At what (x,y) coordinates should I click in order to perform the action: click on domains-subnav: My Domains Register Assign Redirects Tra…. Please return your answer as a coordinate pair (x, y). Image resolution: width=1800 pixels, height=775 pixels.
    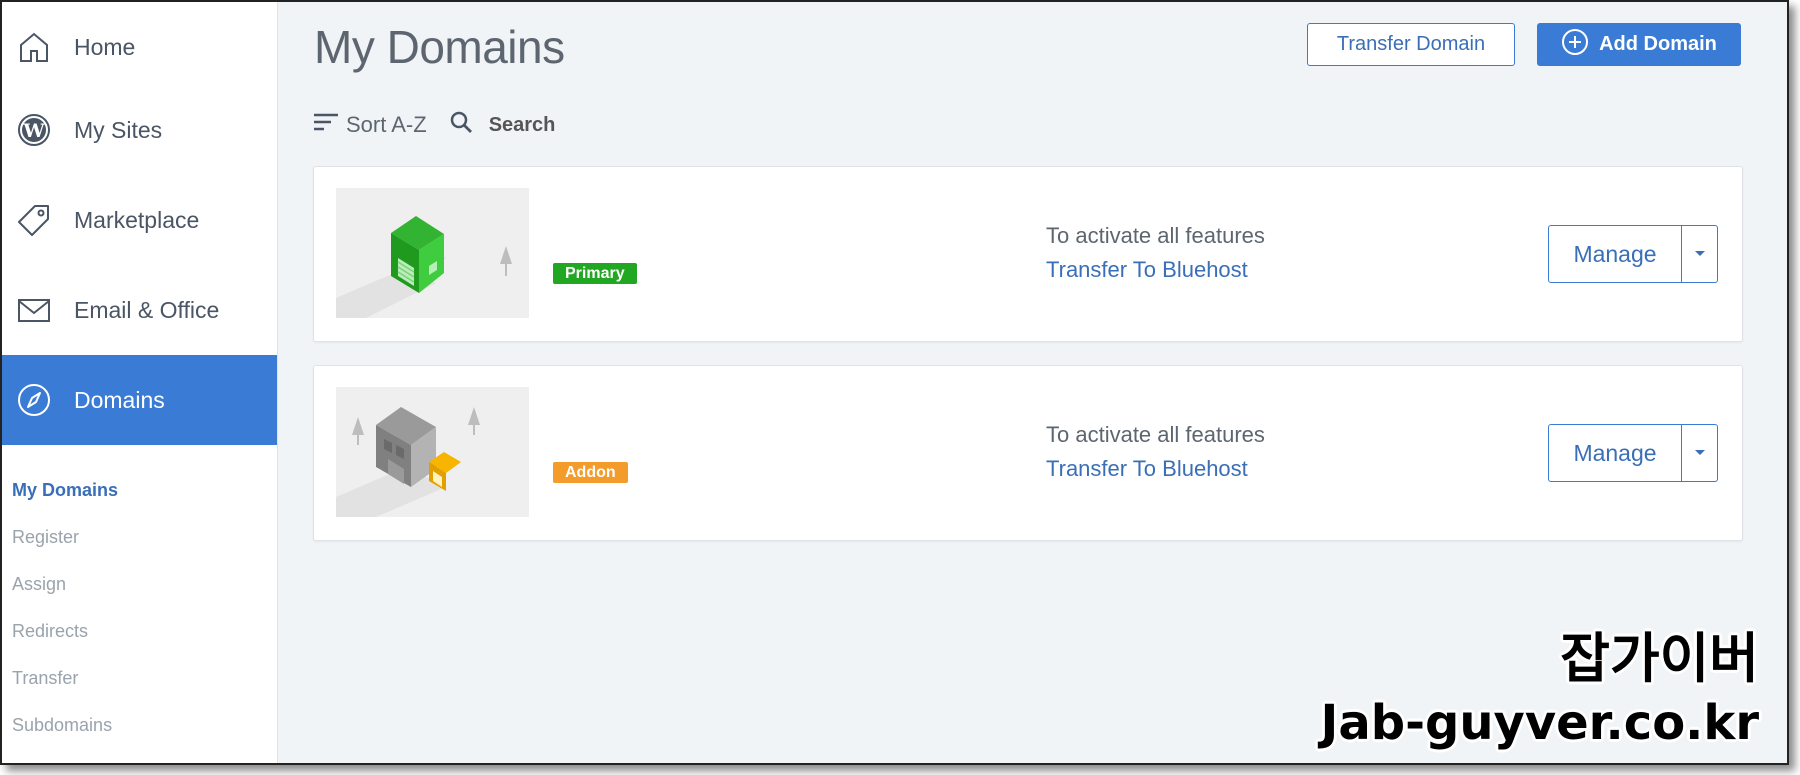
    Looking at the image, I should click on (65, 608).